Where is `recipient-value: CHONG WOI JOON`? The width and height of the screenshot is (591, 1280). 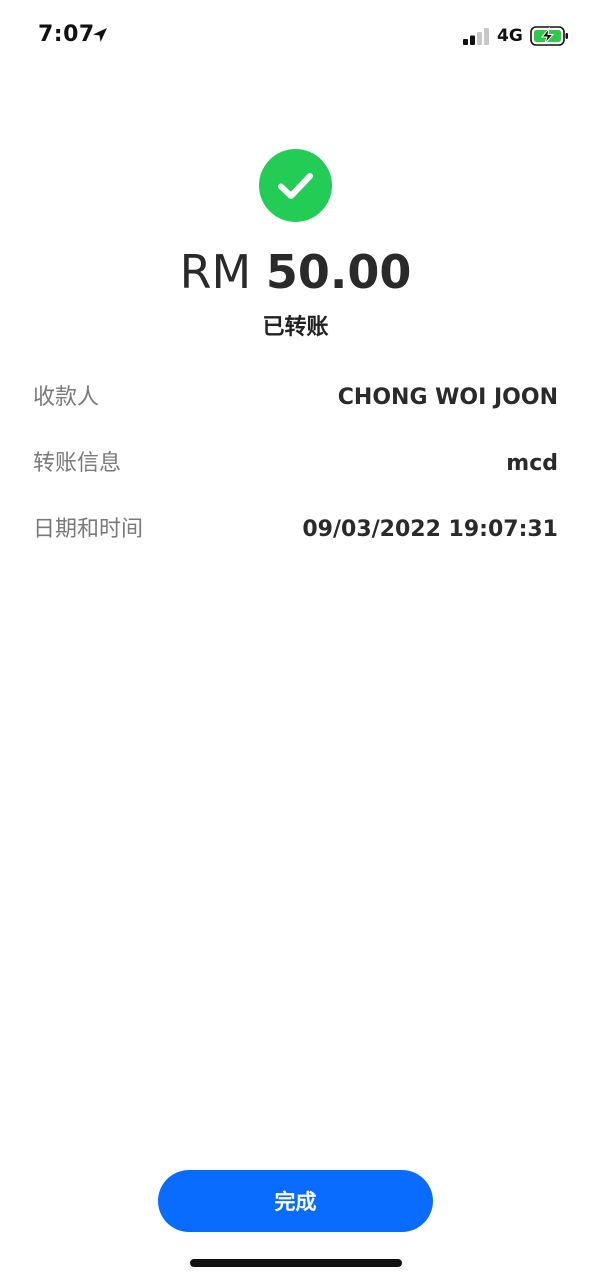 recipient-value: CHONG WOI JOON is located at coordinates (447, 397).